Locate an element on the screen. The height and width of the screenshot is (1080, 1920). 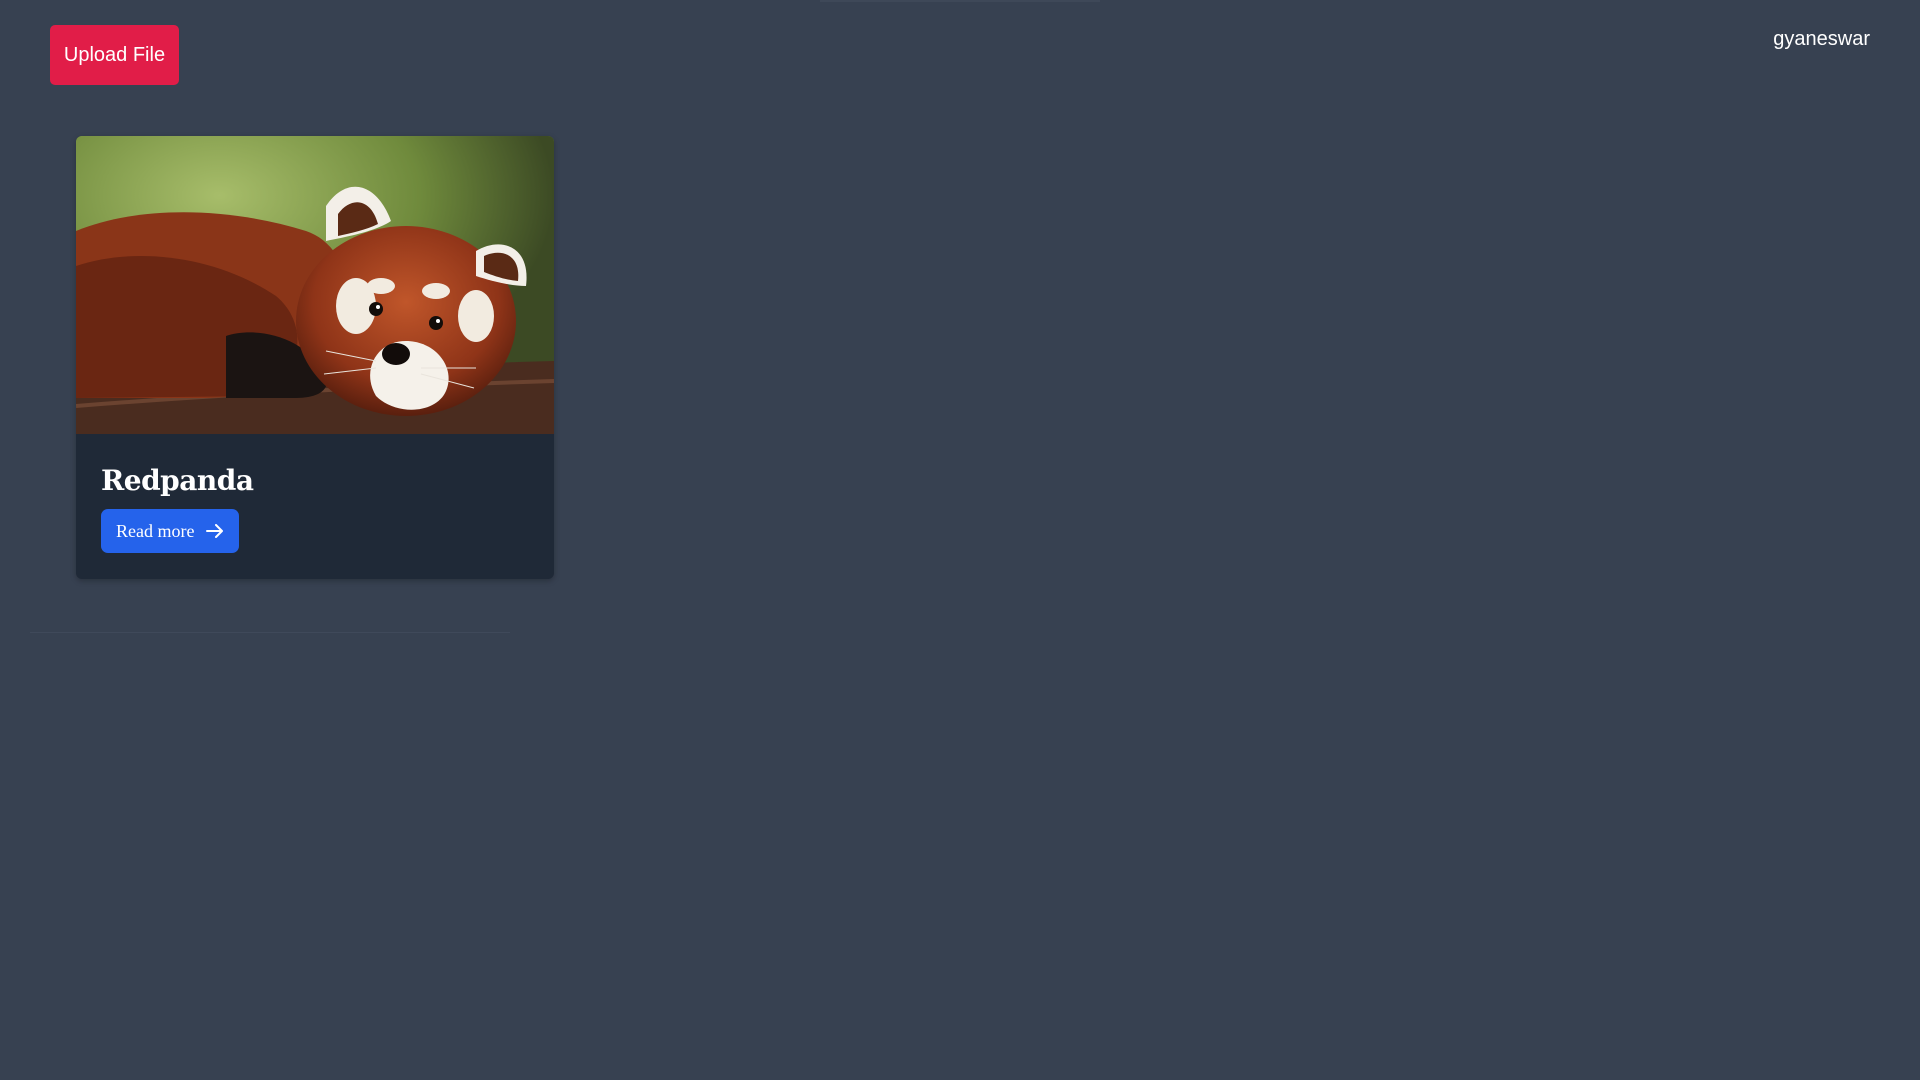
username-label: gyaneswar is located at coordinates (1821, 39).